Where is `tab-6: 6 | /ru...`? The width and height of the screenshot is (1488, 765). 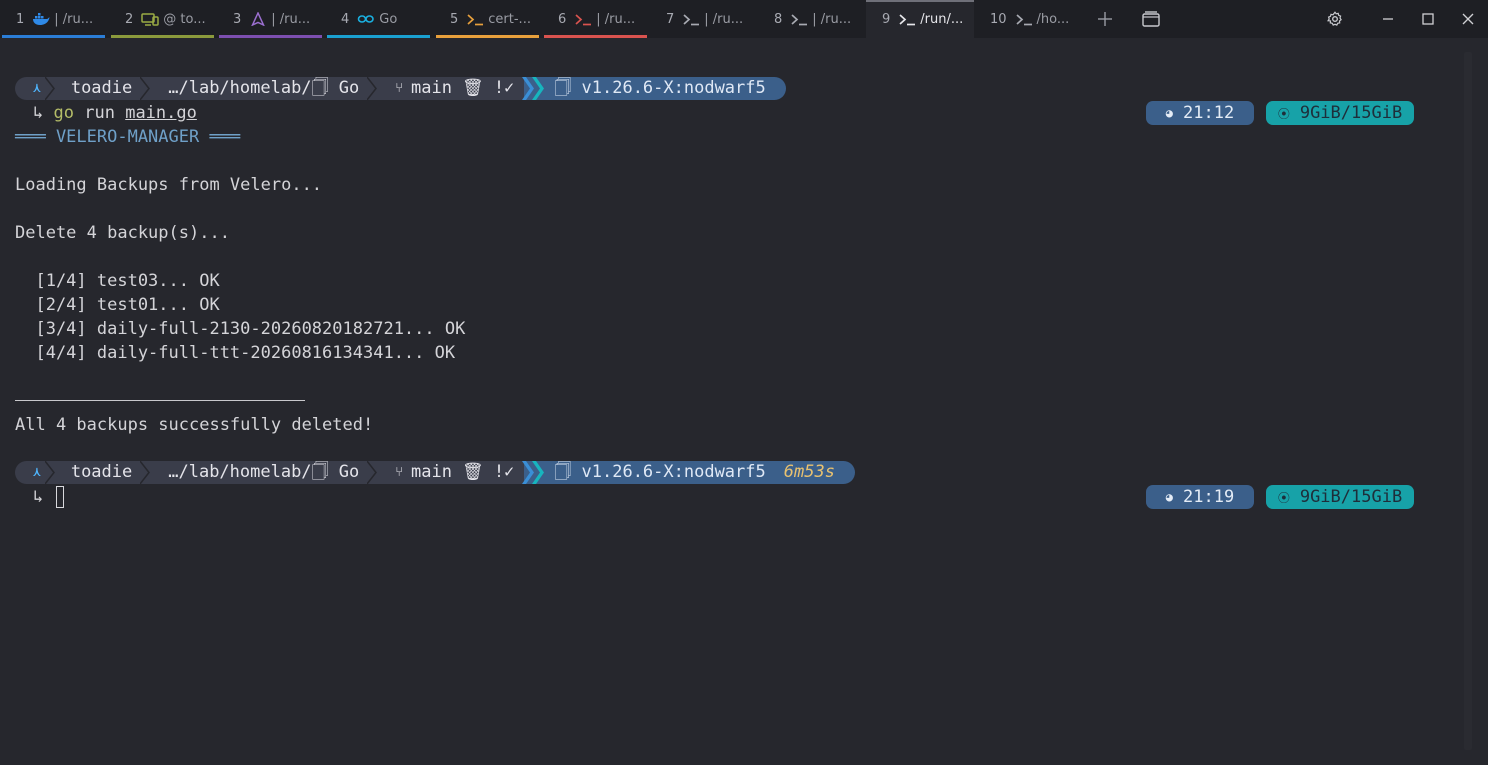 tab-6: 6 | /ru... is located at coordinates (595, 19).